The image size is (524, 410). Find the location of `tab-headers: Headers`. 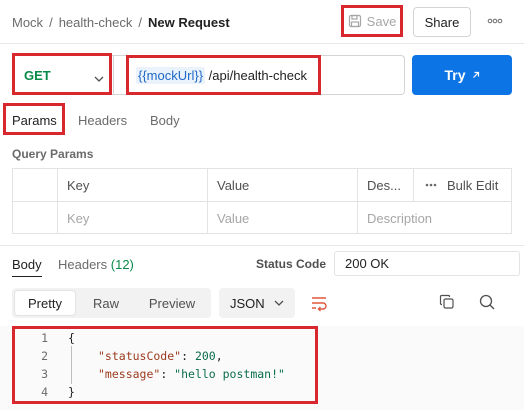

tab-headers: Headers is located at coordinates (102, 120).